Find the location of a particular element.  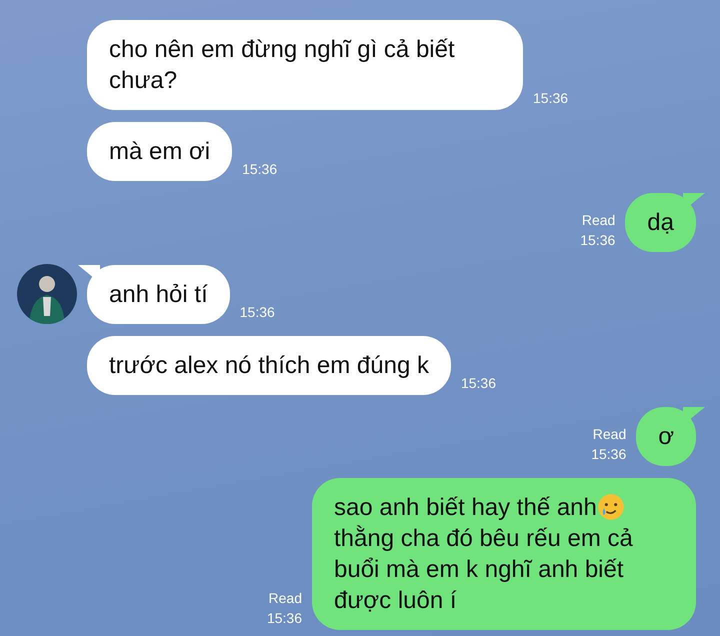

crying-face-icon is located at coordinates (610, 507).